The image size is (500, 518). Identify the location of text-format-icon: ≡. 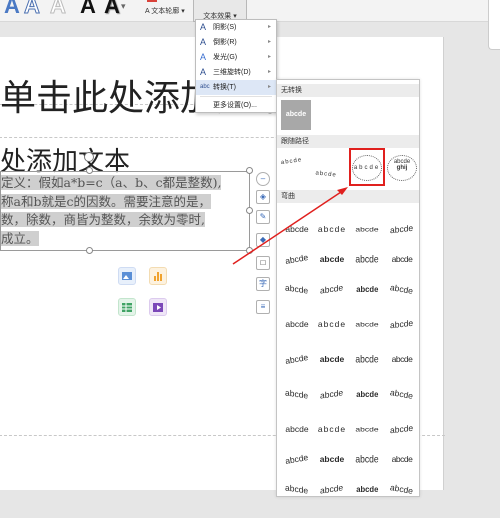
(263, 307).